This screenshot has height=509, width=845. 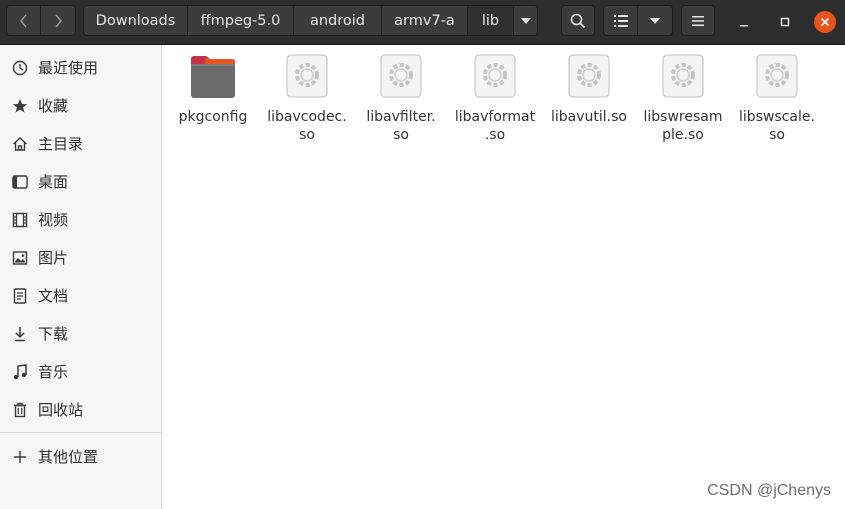 I want to click on folder-icon, so click(x=213, y=77).